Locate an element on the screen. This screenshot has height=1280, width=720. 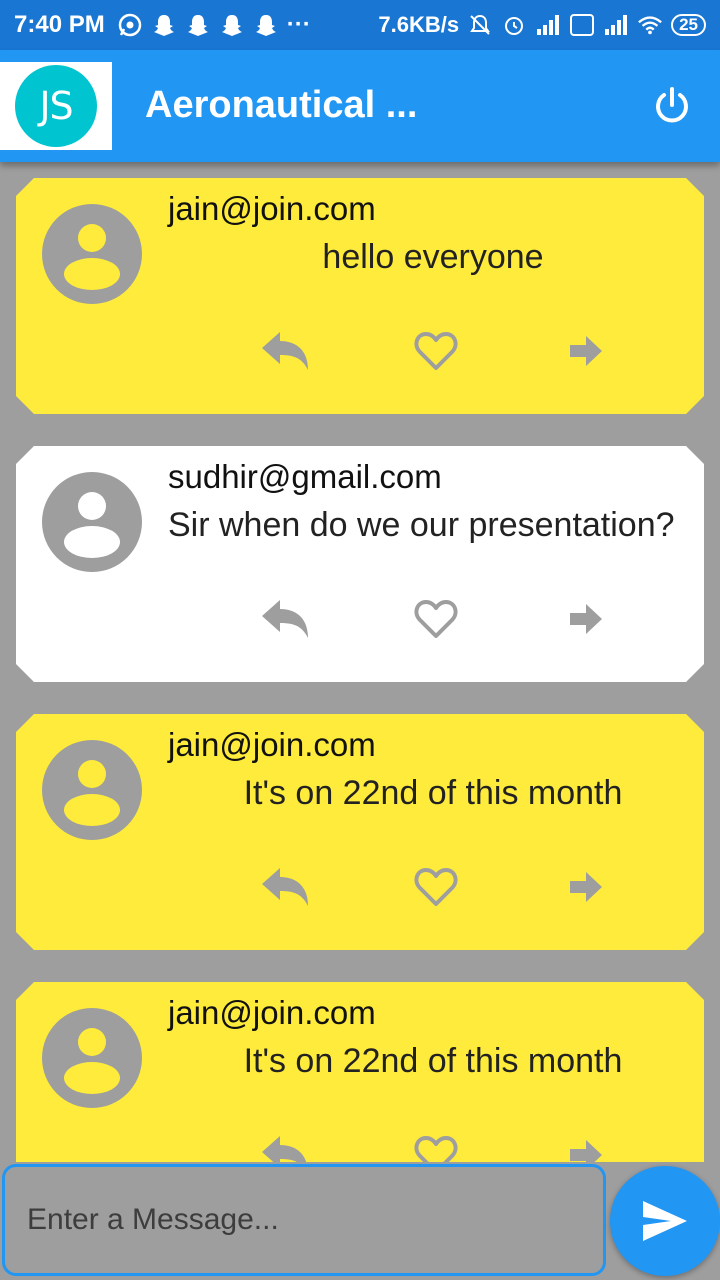
logout-button is located at coordinates (672, 106).